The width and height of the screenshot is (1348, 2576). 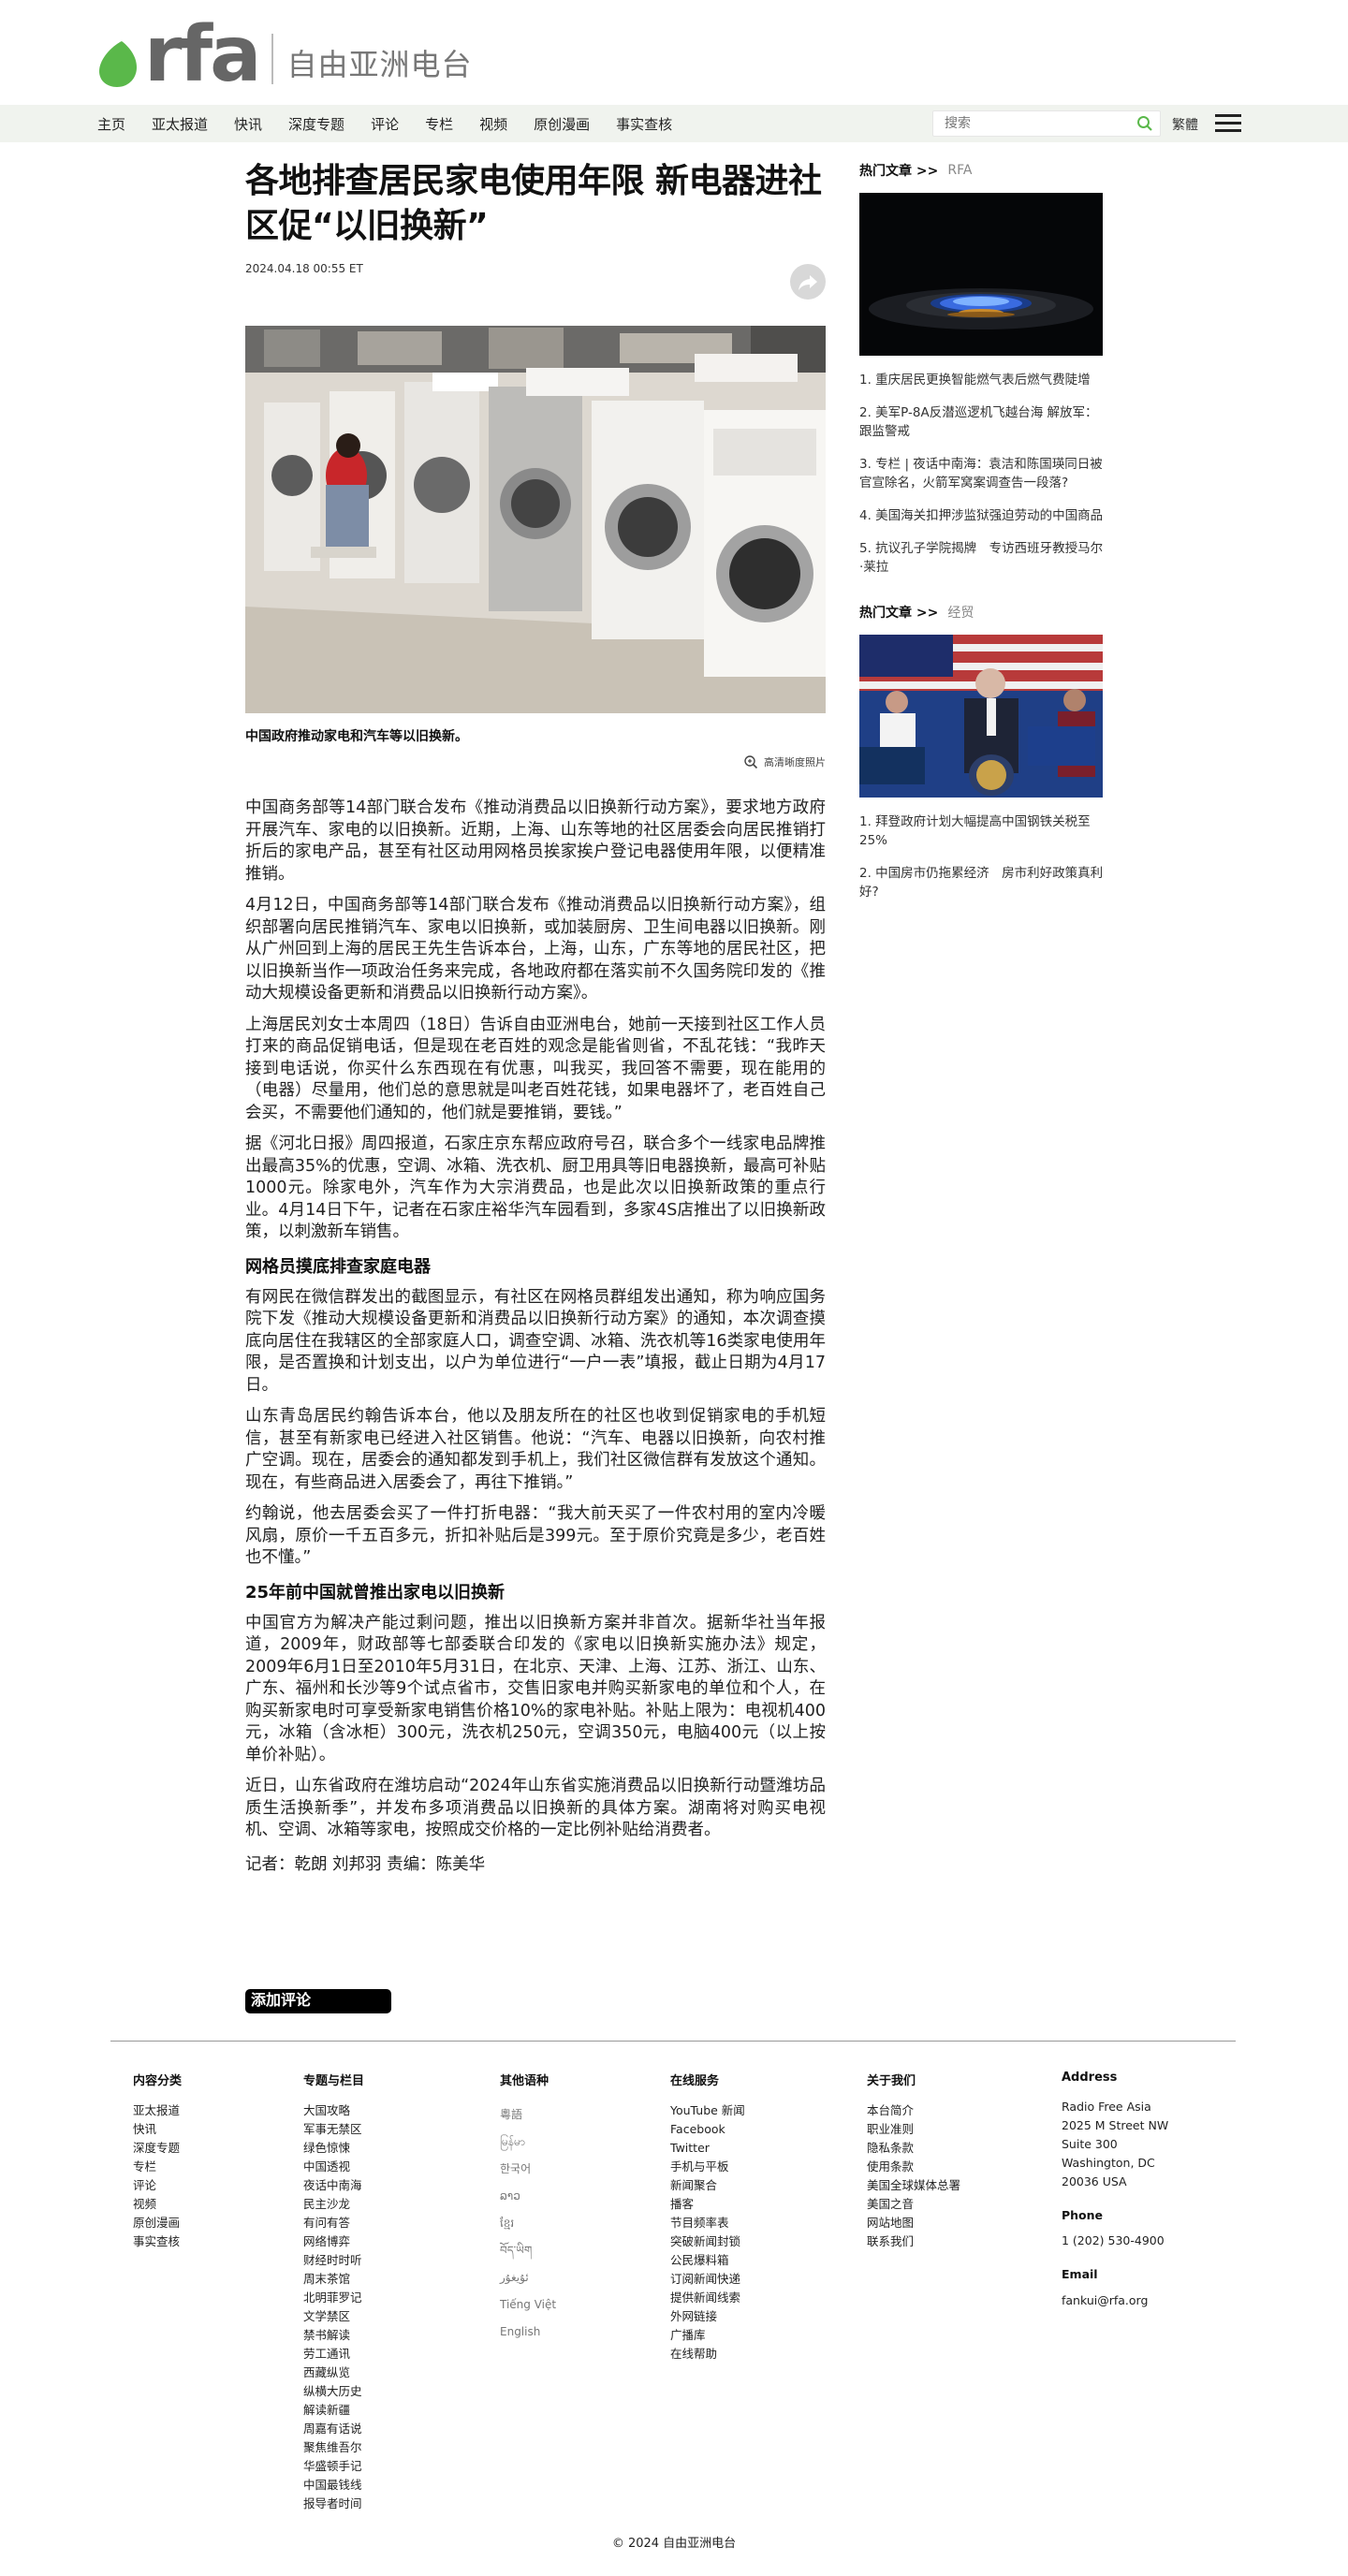 What do you see at coordinates (333, 2241) in the screenshot?
I see `footer-link: 网络博弈` at bounding box center [333, 2241].